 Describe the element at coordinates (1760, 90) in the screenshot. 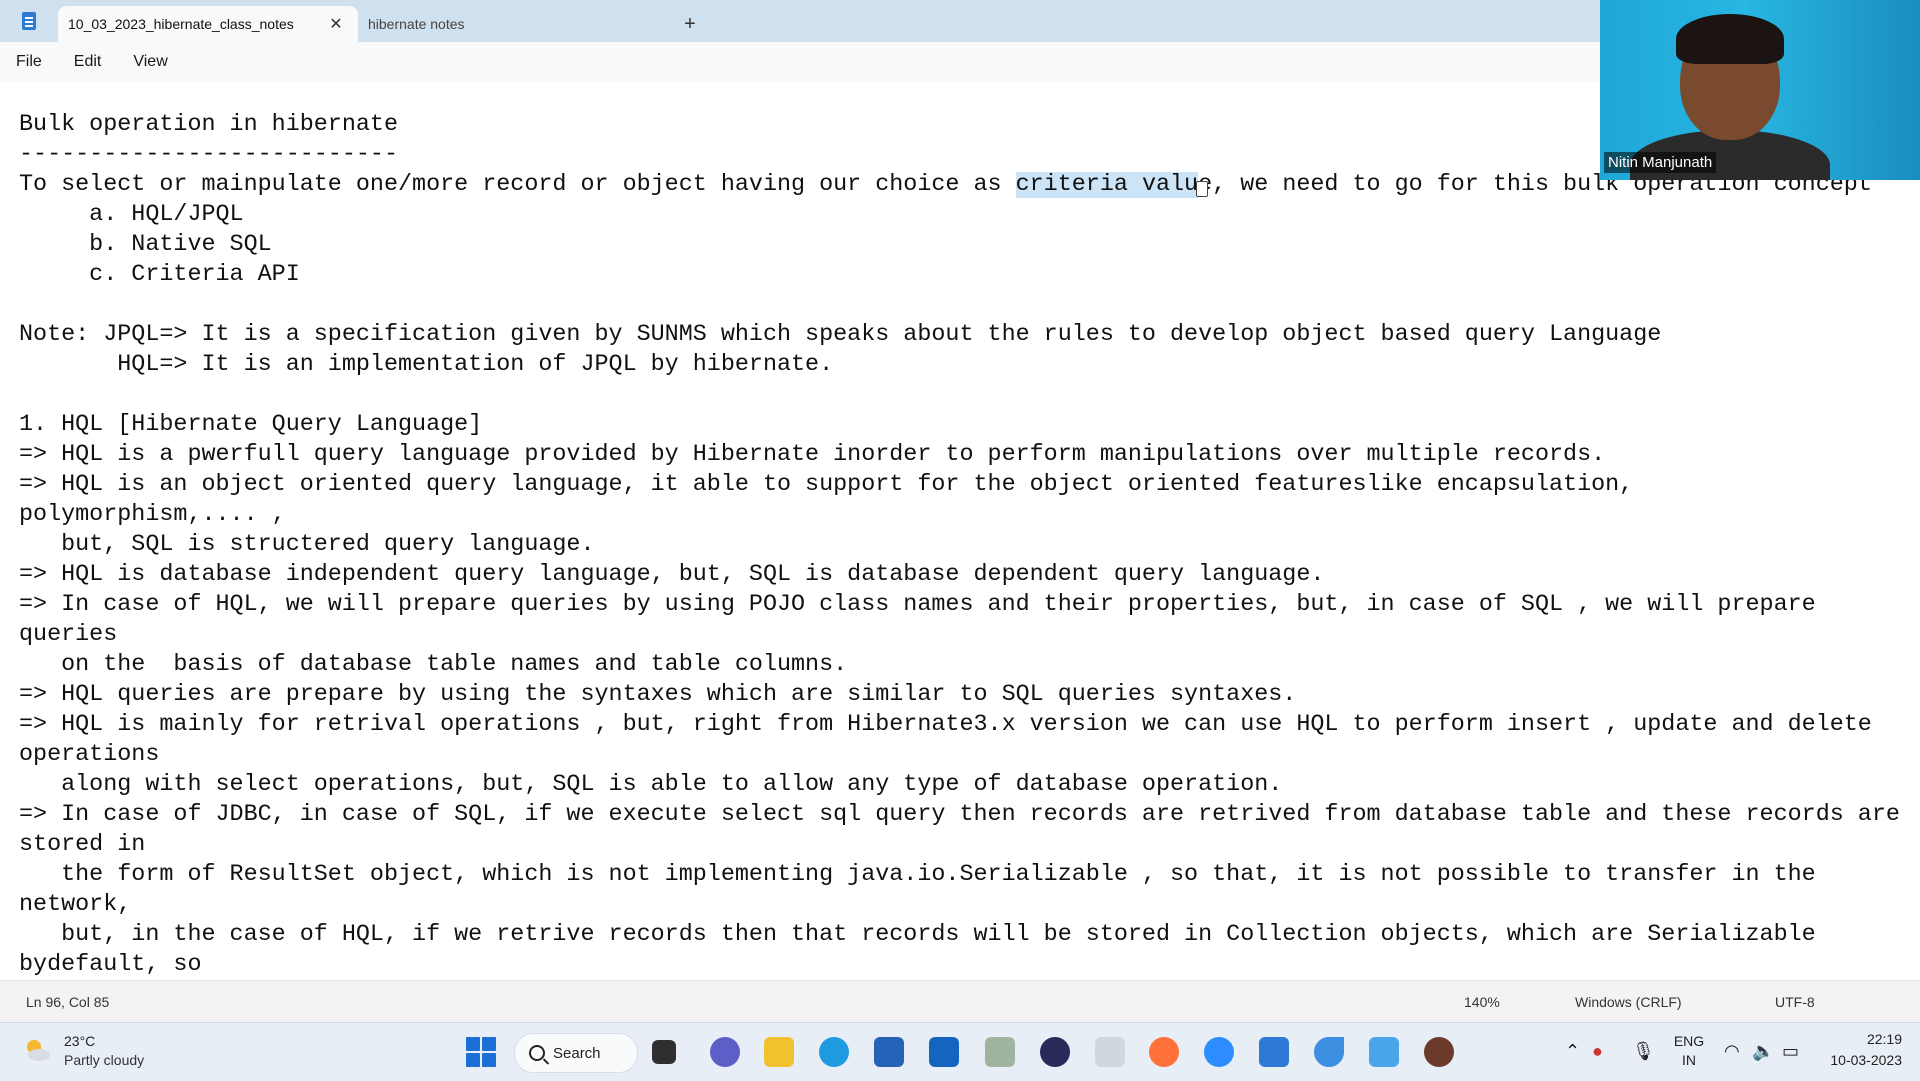

I see `video-call-overlay: Nitin Manjunath` at that location.